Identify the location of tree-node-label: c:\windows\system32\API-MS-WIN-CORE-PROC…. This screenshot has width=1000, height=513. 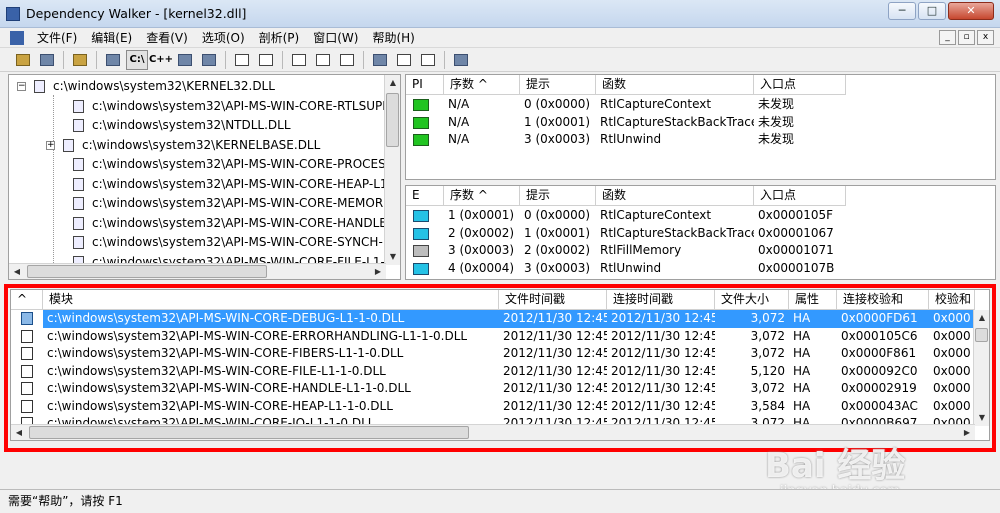
(239, 164).